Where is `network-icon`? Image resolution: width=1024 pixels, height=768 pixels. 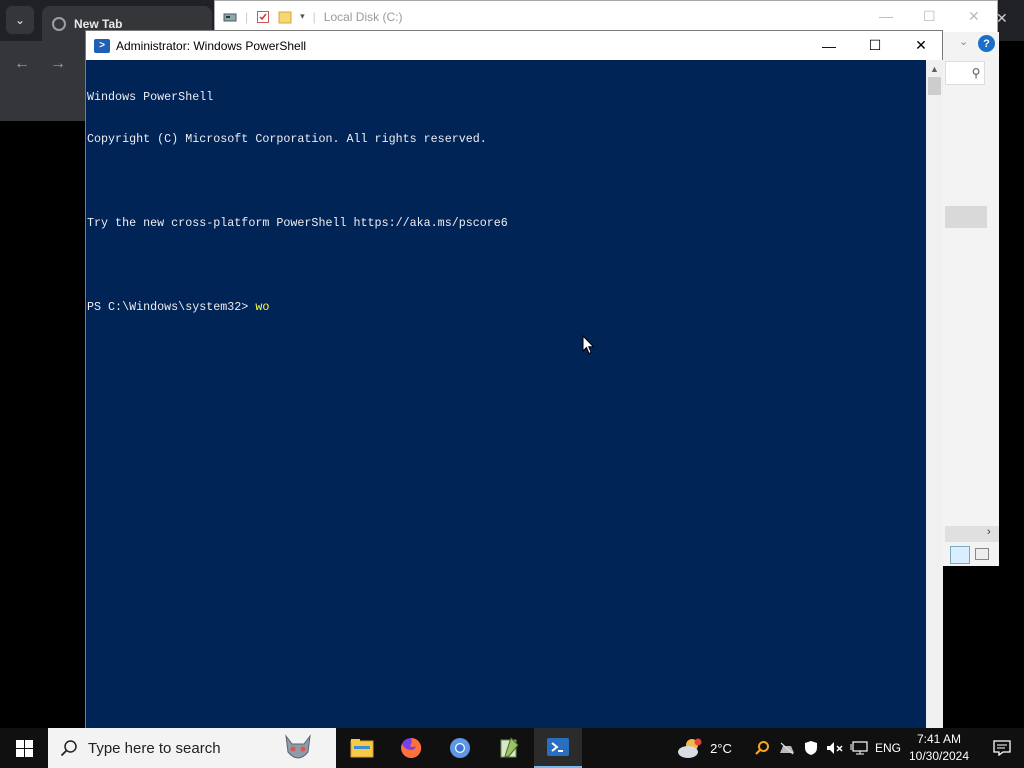 network-icon is located at coordinates (787, 748).